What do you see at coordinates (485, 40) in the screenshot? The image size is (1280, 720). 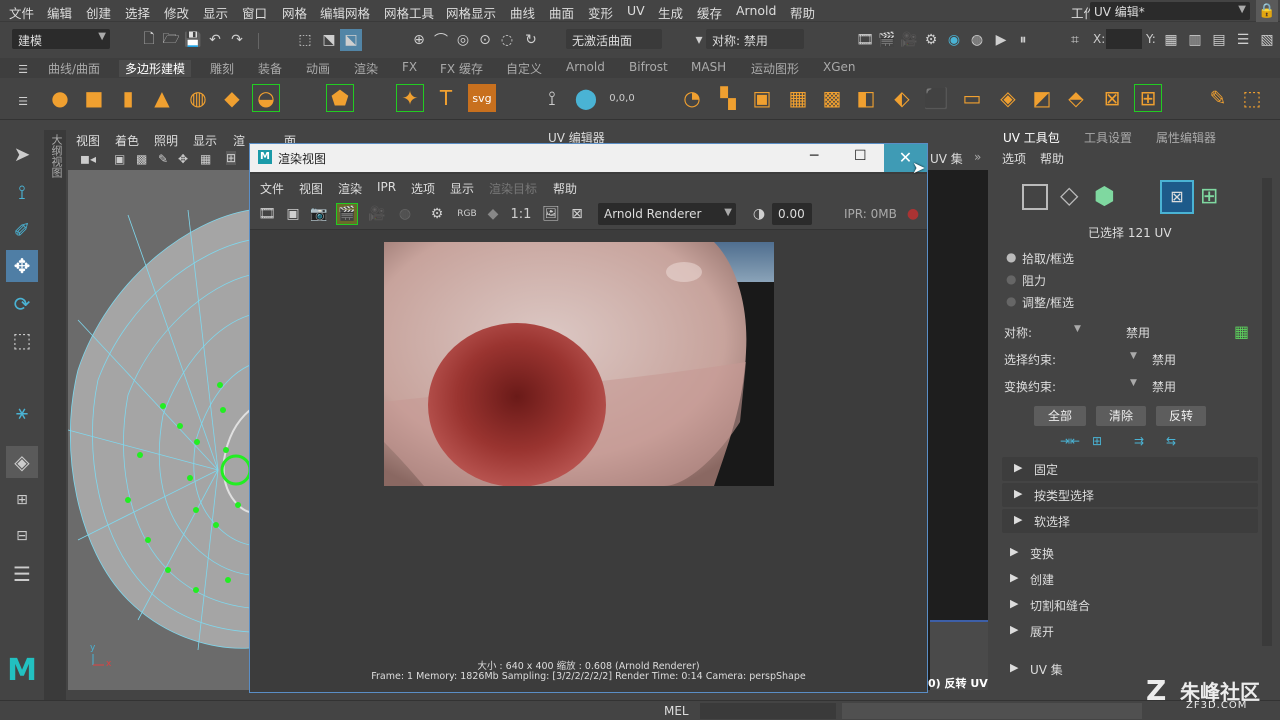 I see `snap-view-icon: ⊙` at bounding box center [485, 40].